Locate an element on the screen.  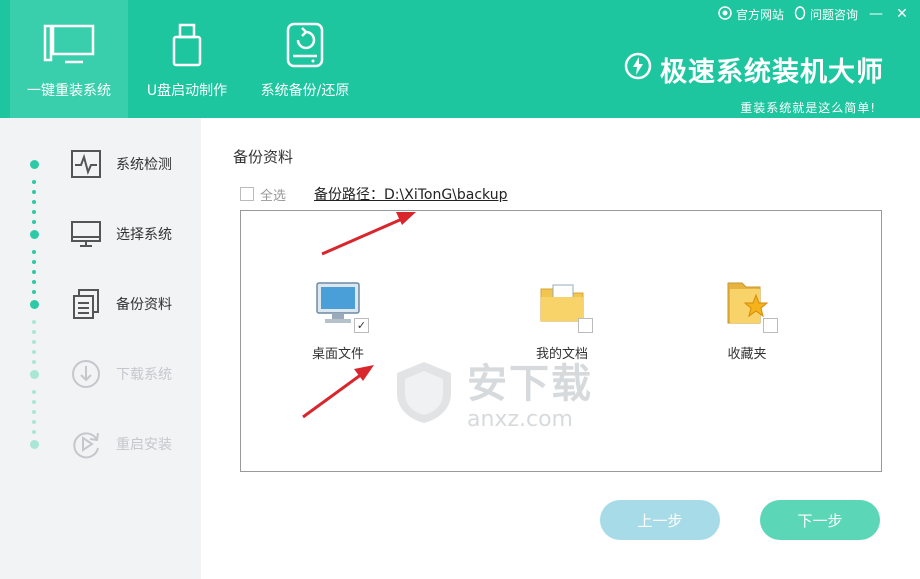
arrow-to-backup-path is located at coordinates (368, 234).